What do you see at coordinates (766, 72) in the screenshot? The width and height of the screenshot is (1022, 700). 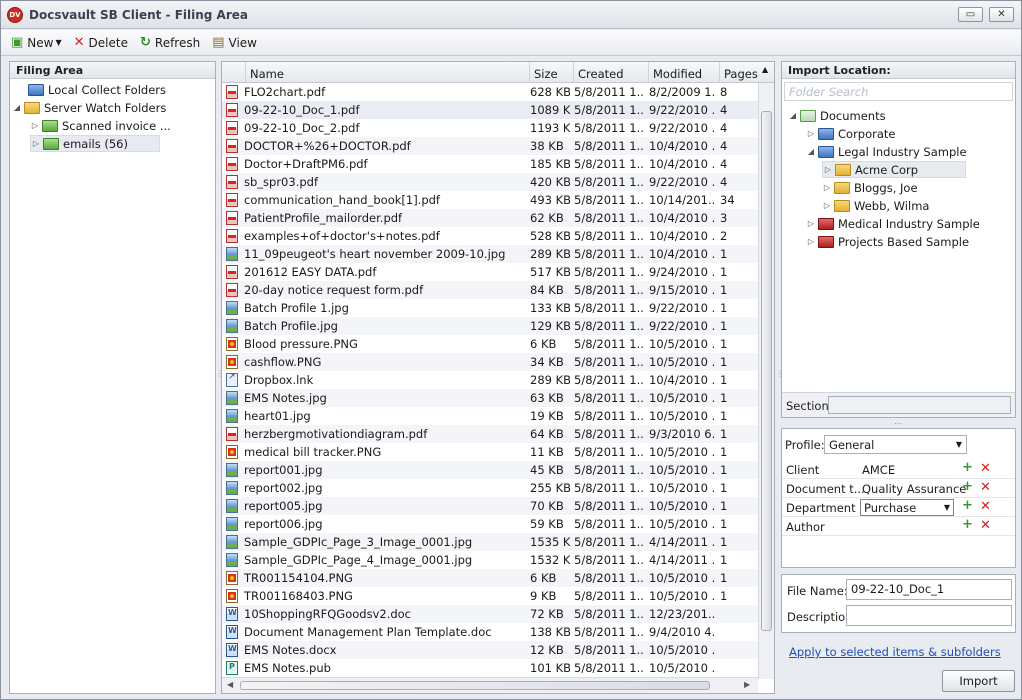 I see `scroll-up-icon: ▲` at bounding box center [766, 72].